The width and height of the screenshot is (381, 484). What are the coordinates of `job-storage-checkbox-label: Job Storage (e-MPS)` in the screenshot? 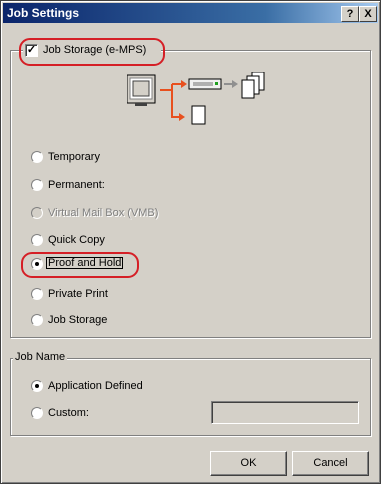 It's located at (94, 50).